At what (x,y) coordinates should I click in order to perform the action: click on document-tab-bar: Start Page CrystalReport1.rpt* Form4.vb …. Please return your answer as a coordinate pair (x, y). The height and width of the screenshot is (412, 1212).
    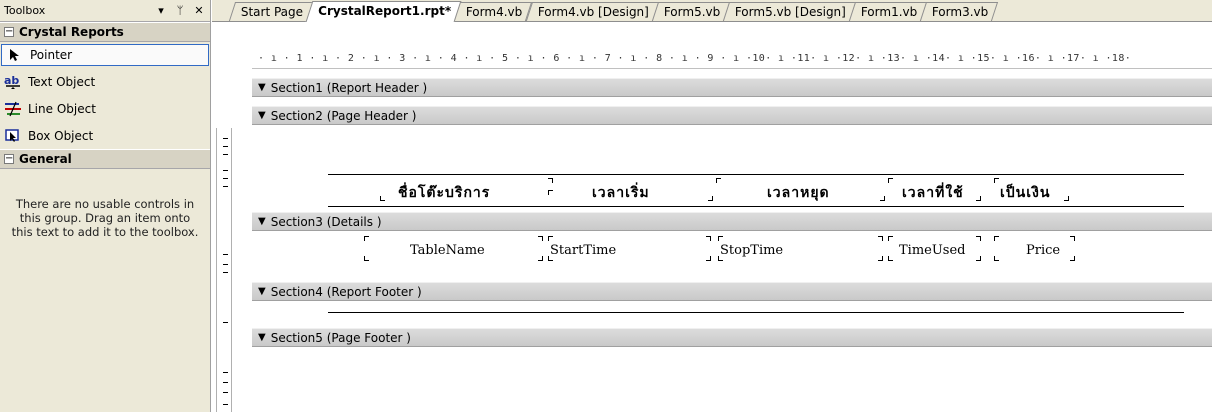
    Looking at the image, I should click on (712, 11).